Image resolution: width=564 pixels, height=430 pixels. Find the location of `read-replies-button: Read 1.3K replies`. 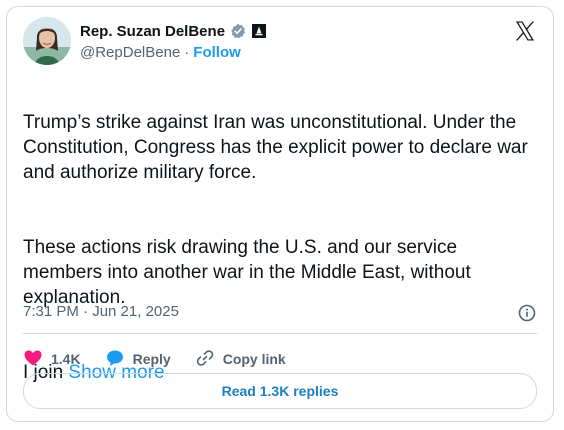

read-replies-button: Read 1.3K replies is located at coordinates (280, 391).